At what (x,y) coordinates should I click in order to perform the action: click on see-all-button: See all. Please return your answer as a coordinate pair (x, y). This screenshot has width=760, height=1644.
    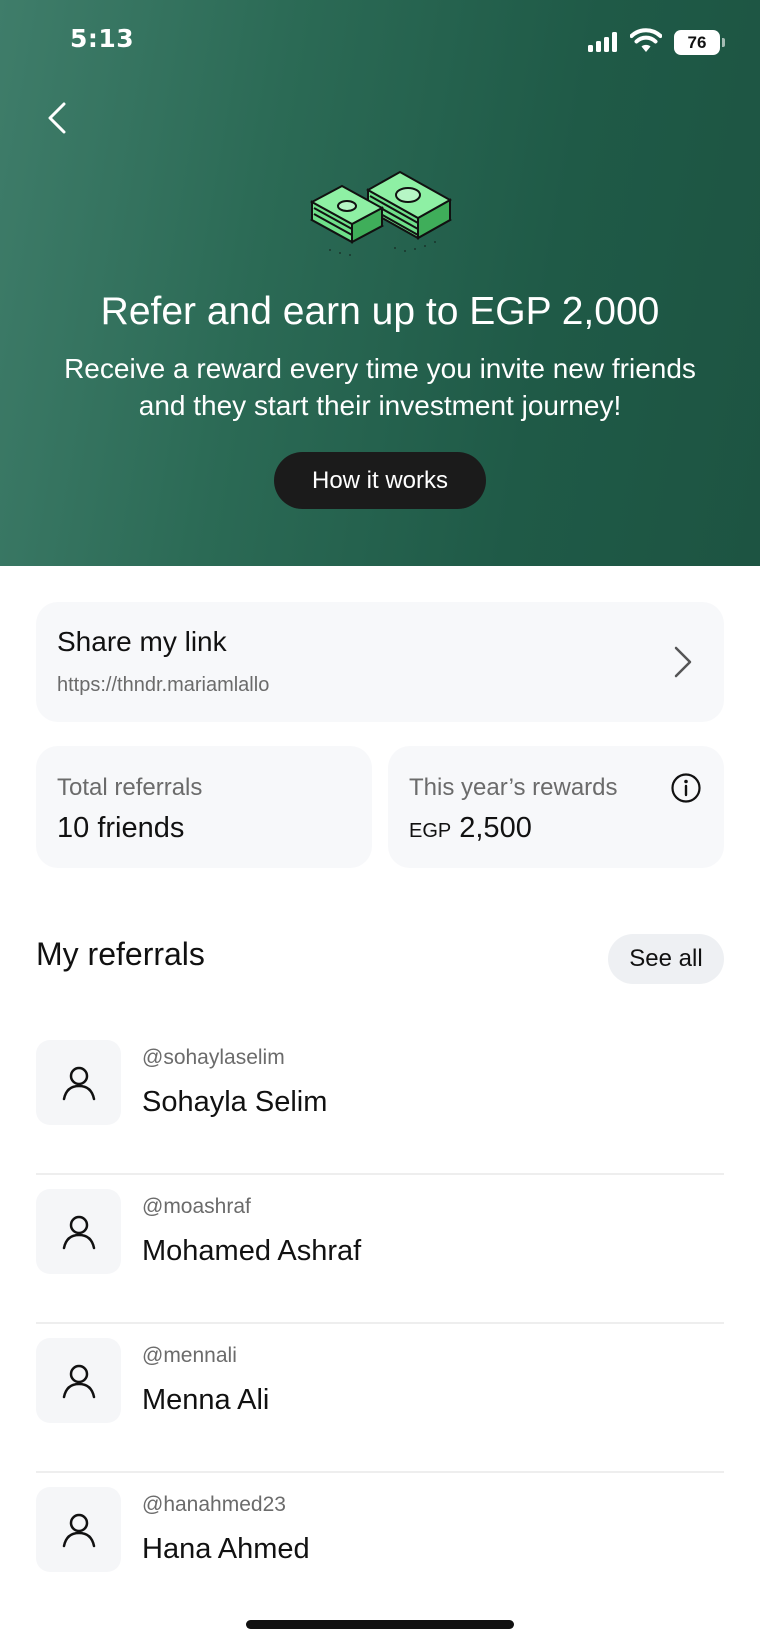
    Looking at the image, I should click on (666, 959).